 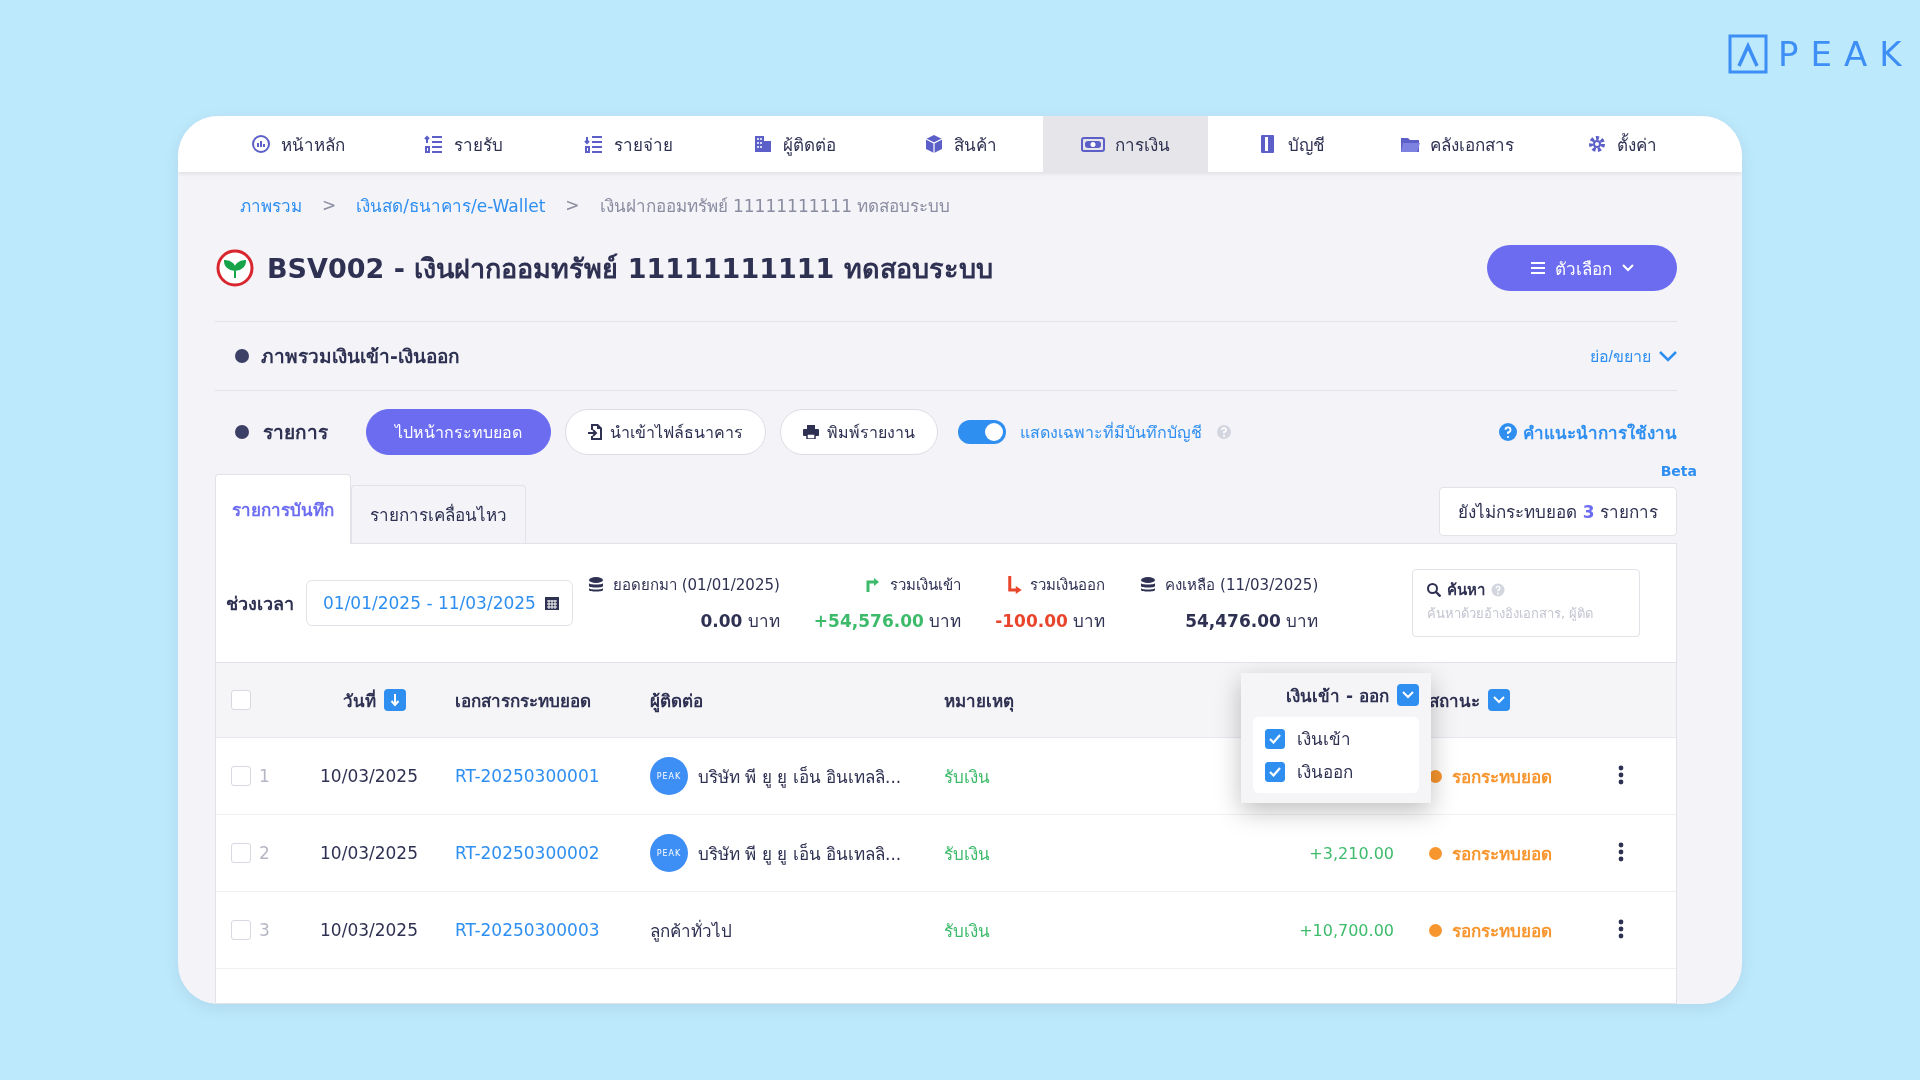 I want to click on nav-tab: รายรับ, so click(x=463, y=144).